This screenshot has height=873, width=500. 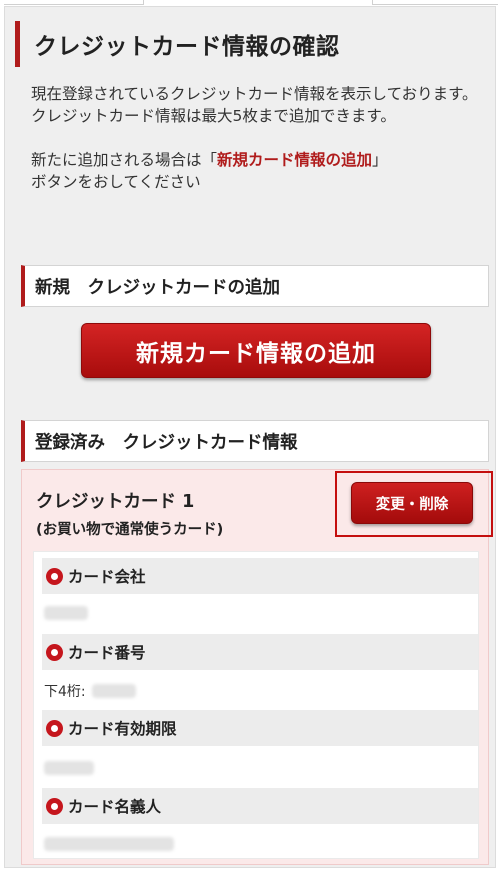 What do you see at coordinates (122, 729) in the screenshot?
I see `field-card-expiry-label: カード有効期限` at bounding box center [122, 729].